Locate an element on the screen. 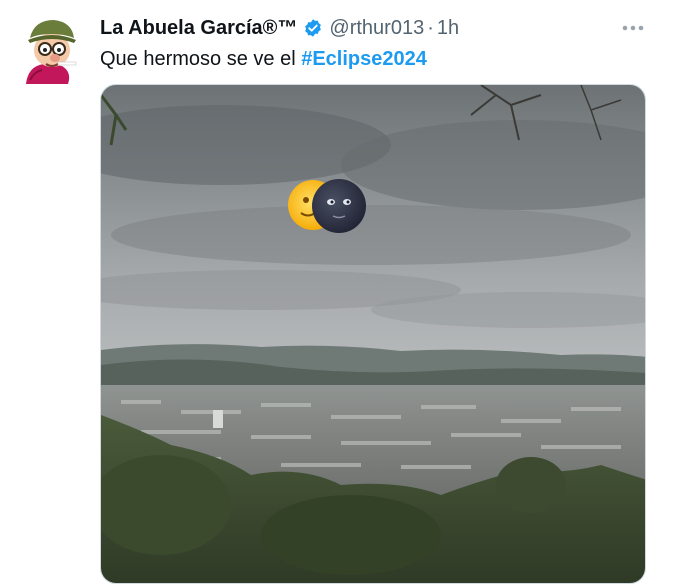  author-handle: @rthur013 is located at coordinates (376, 28).